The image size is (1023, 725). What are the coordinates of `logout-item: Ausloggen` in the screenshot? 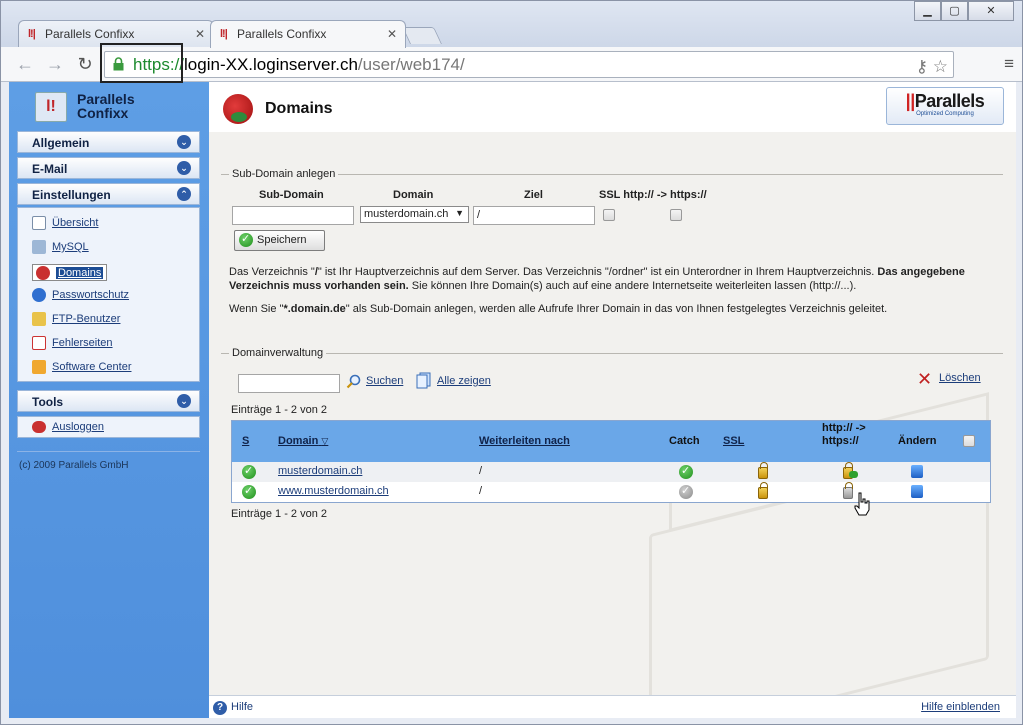 It's located at (108, 427).